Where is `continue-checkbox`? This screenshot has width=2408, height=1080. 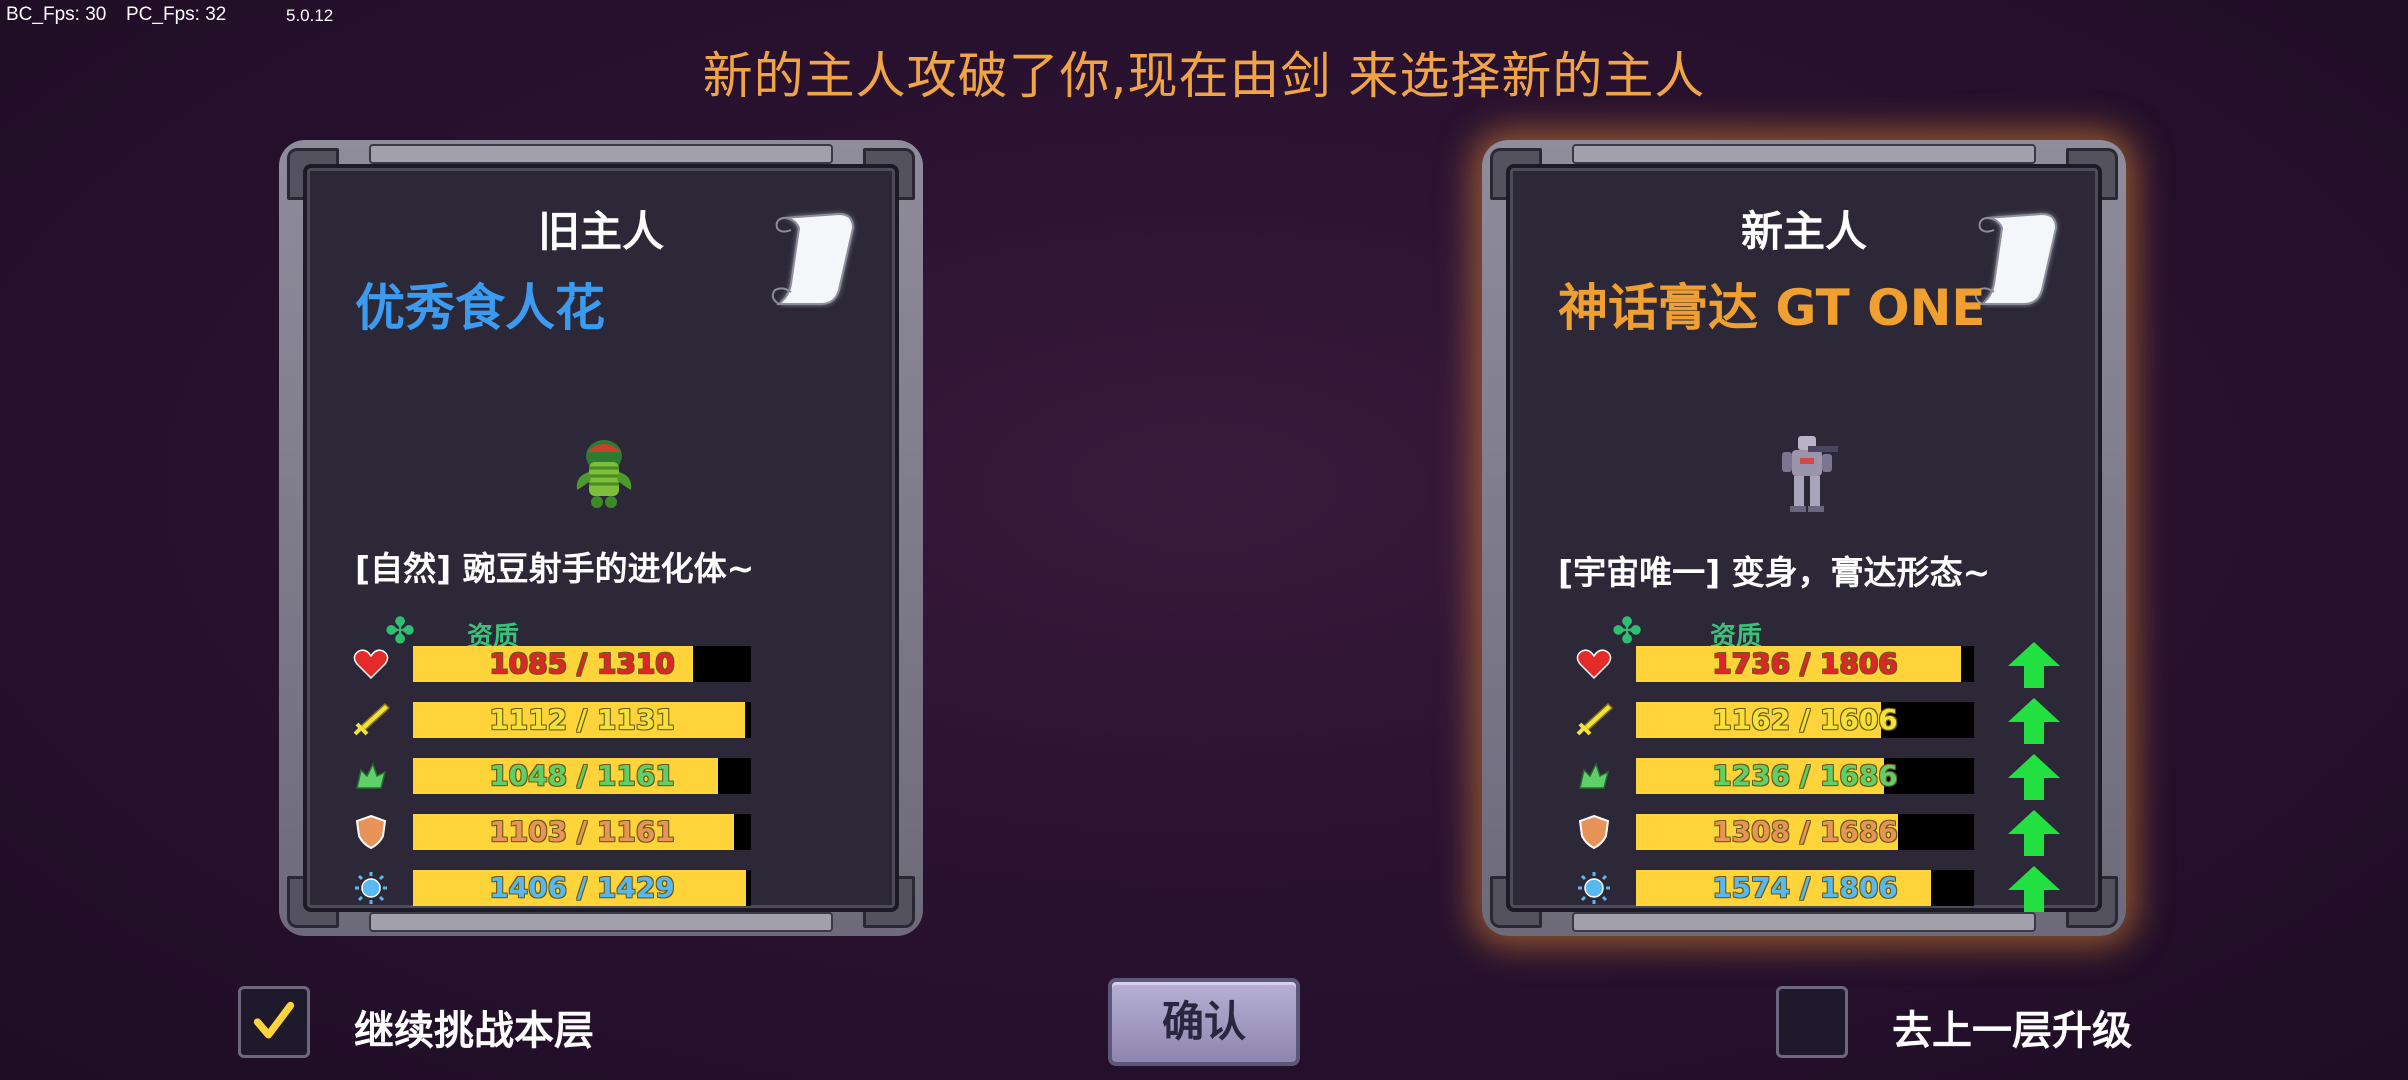 continue-checkbox is located at coordinates (274, 1022).